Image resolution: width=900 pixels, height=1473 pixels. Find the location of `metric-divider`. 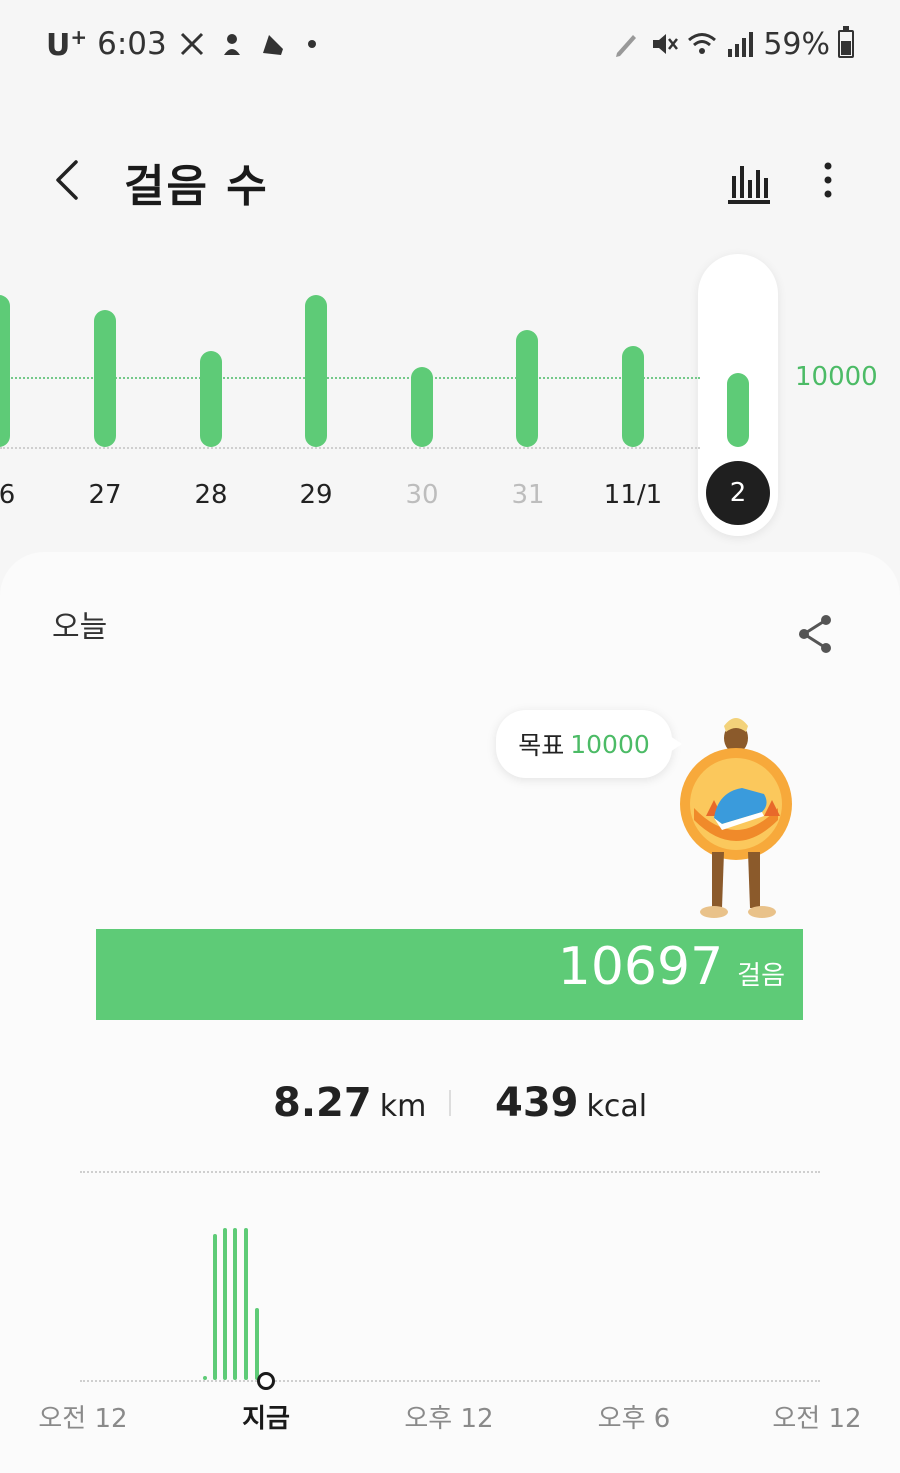

metric-divider is located at coordinates (450, 1103).